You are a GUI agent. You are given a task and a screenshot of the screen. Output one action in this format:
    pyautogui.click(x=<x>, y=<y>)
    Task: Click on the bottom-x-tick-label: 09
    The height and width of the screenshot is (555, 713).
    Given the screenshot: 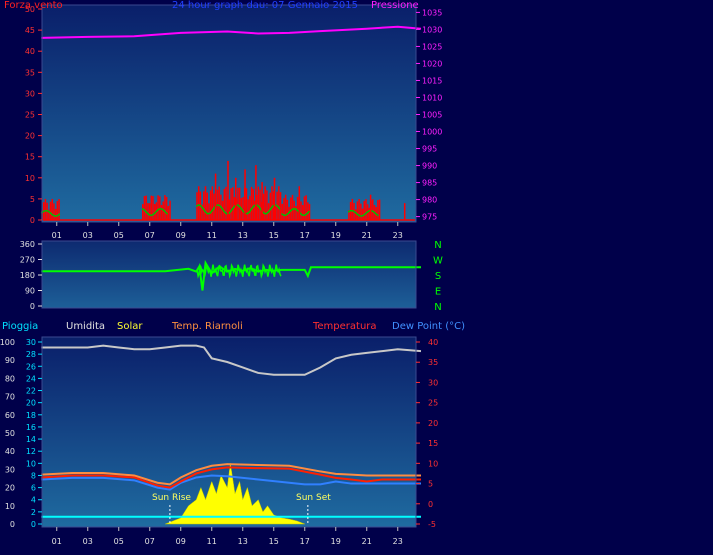 What is the action you would take?
    pyautogui.click(x=181, y=541)
    